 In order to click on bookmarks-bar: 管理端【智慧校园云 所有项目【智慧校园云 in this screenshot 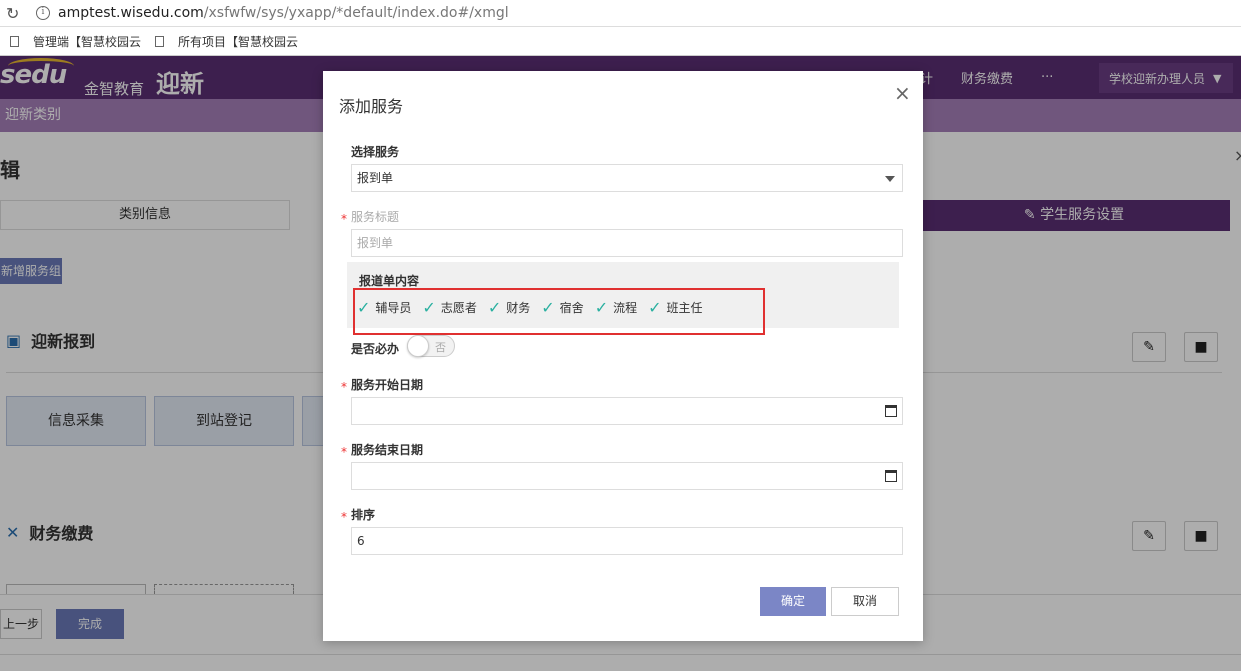, I will do `click(620, 41)`.